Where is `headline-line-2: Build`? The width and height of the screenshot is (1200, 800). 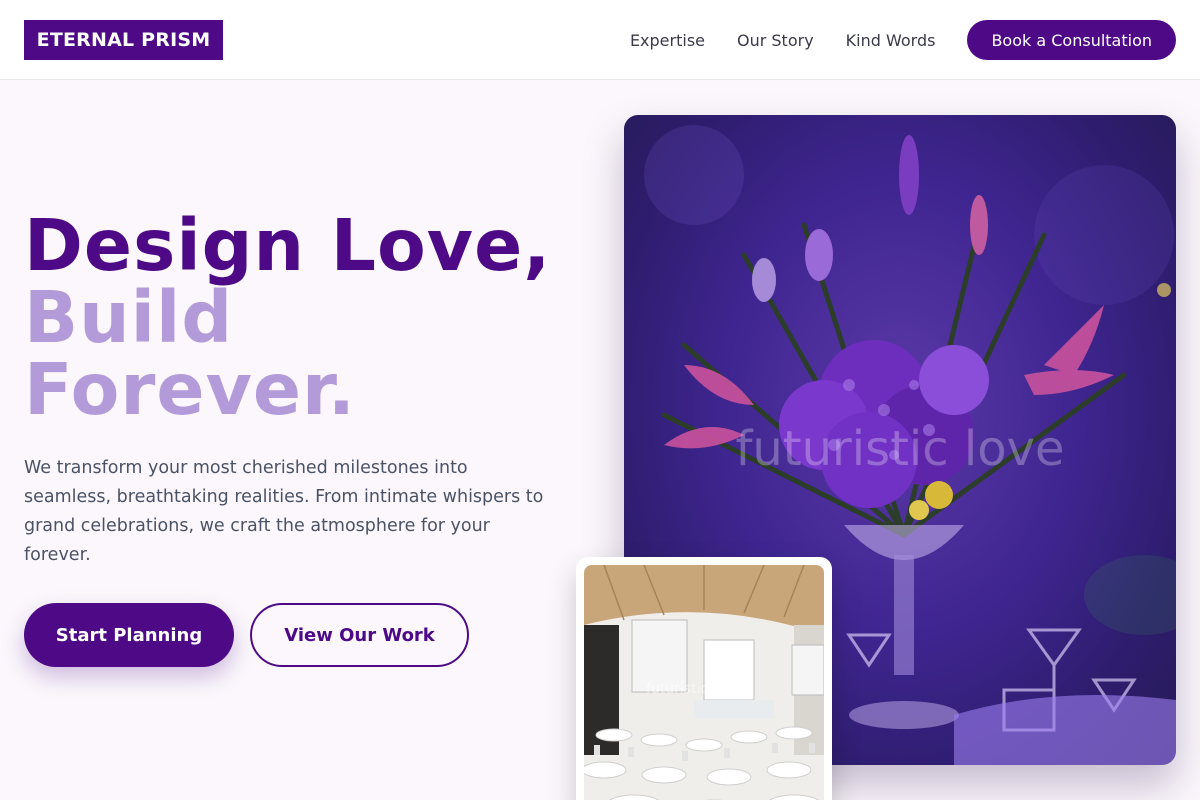
headline-line-2: Build is located at coordinates (129, 317).